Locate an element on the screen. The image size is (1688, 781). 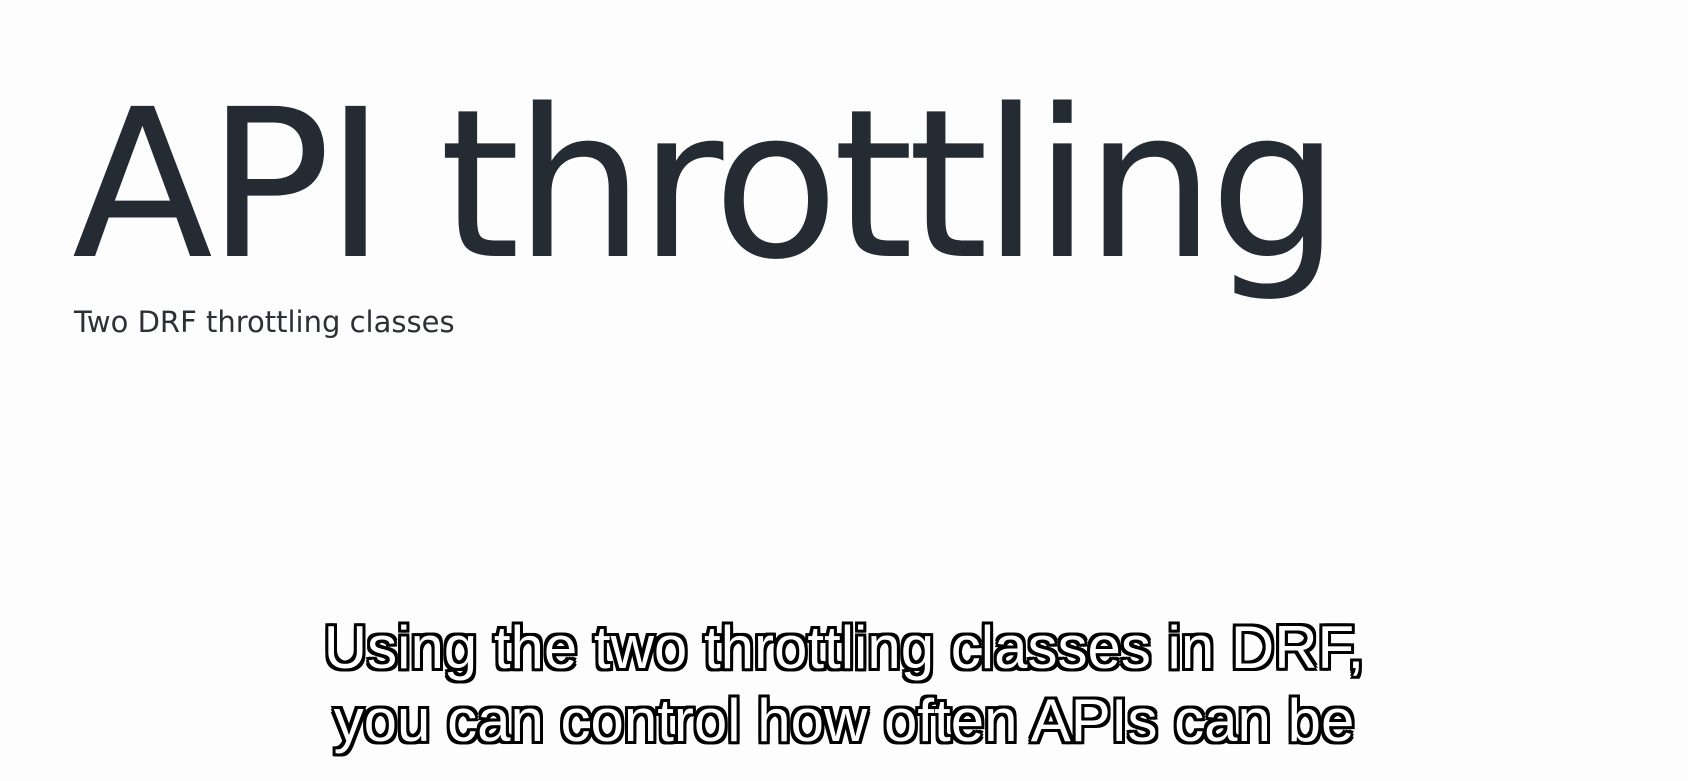
caption-line: you can control how often APIs can be is located at coordinates (844, 720).